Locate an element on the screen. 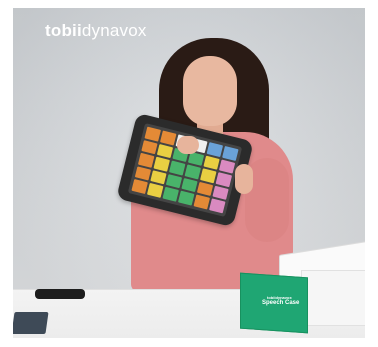 The height and width of the screenshot is (347, 378). box-insert is located at coordinates (333, 298).